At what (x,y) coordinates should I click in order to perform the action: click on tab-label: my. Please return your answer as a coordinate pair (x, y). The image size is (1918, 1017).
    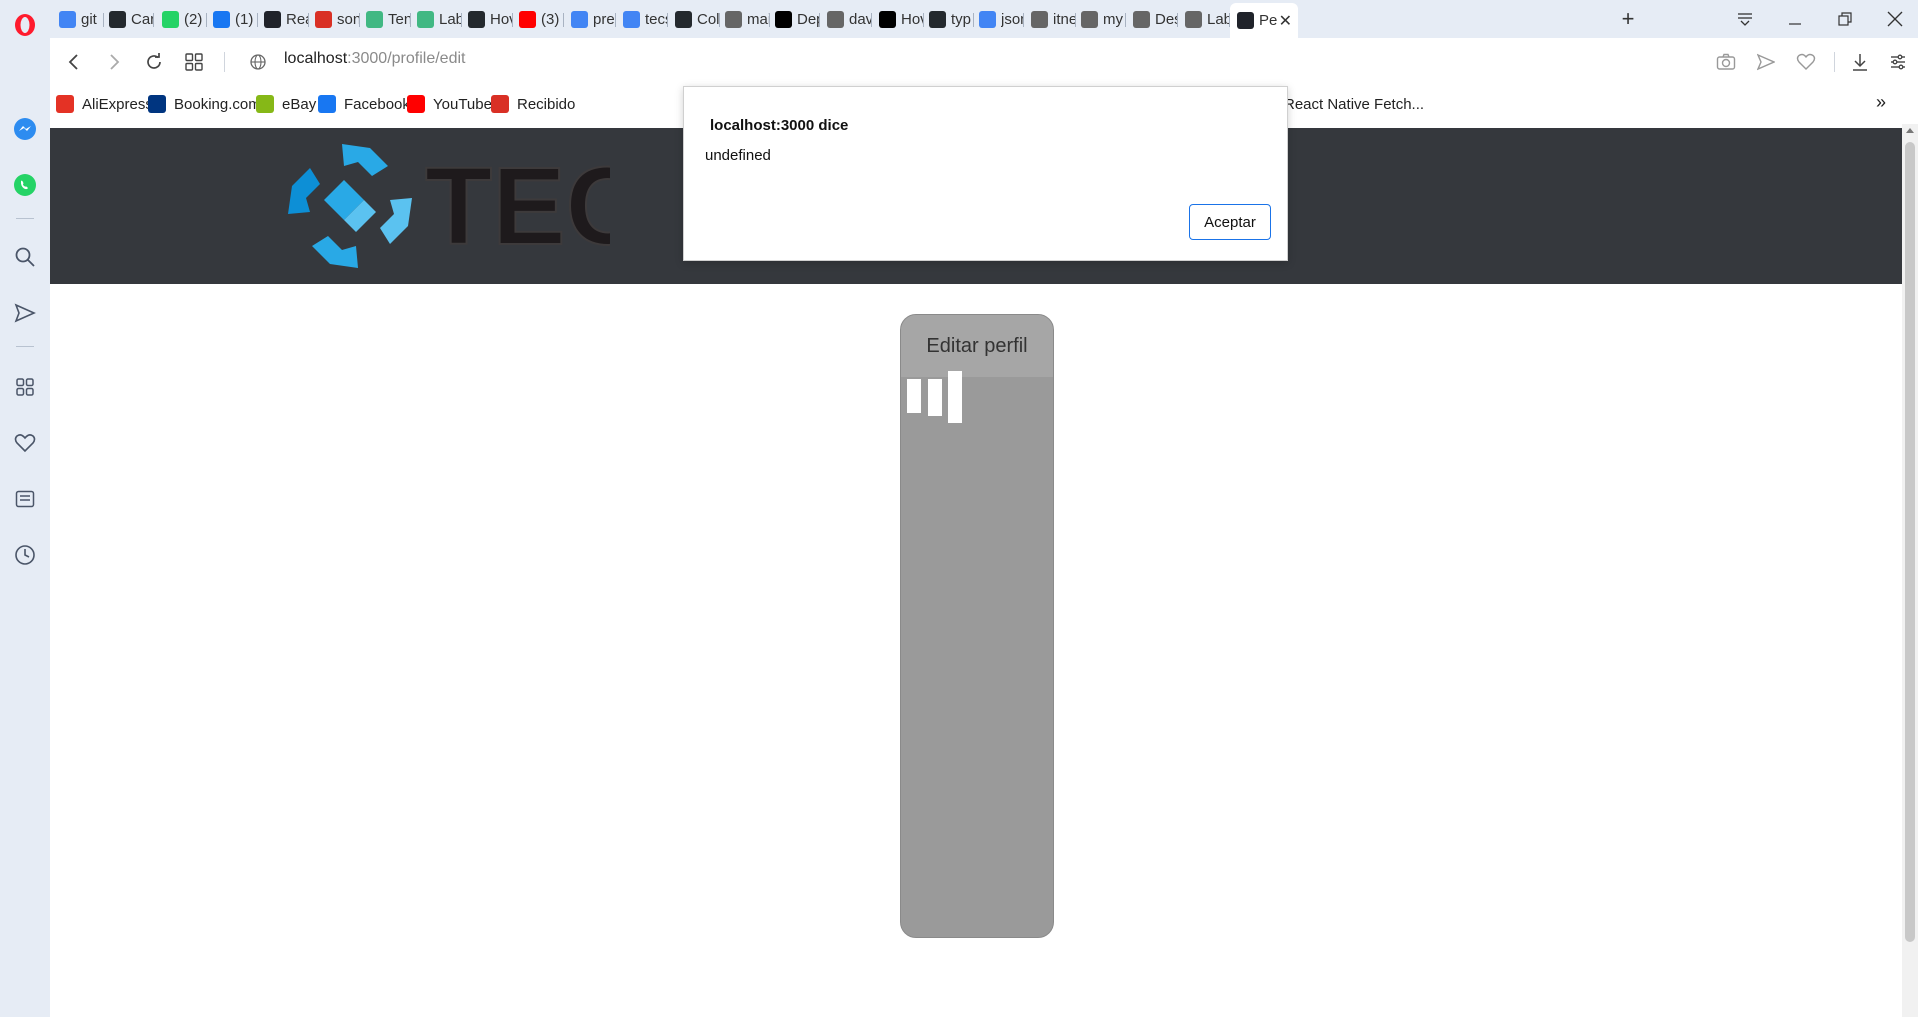
    Looking at the image, I should click on (1113, 19).